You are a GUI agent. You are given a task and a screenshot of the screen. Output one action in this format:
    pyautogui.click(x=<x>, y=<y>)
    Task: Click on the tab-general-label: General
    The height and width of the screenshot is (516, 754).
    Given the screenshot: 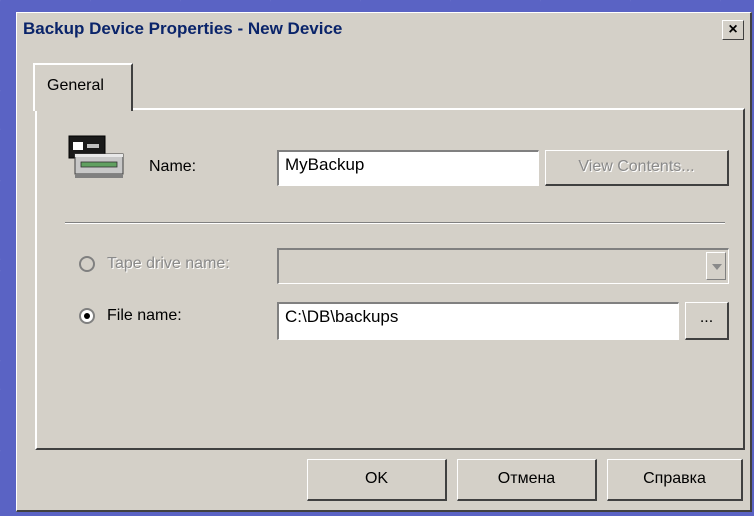 What is the action you would take?
    pyautogui.click(x=75, y=85)
    